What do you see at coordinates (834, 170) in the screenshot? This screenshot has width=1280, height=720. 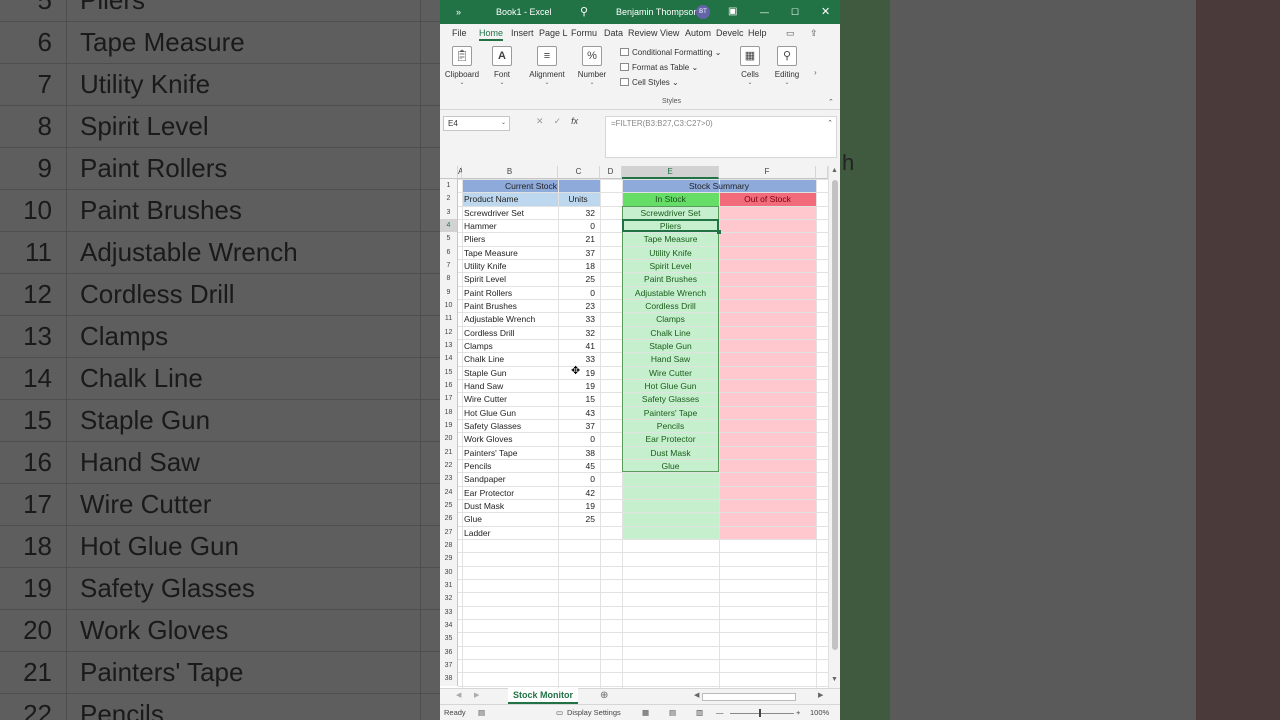 I see `scroll-up-icon: ▲` at bounding box center [834, 170].